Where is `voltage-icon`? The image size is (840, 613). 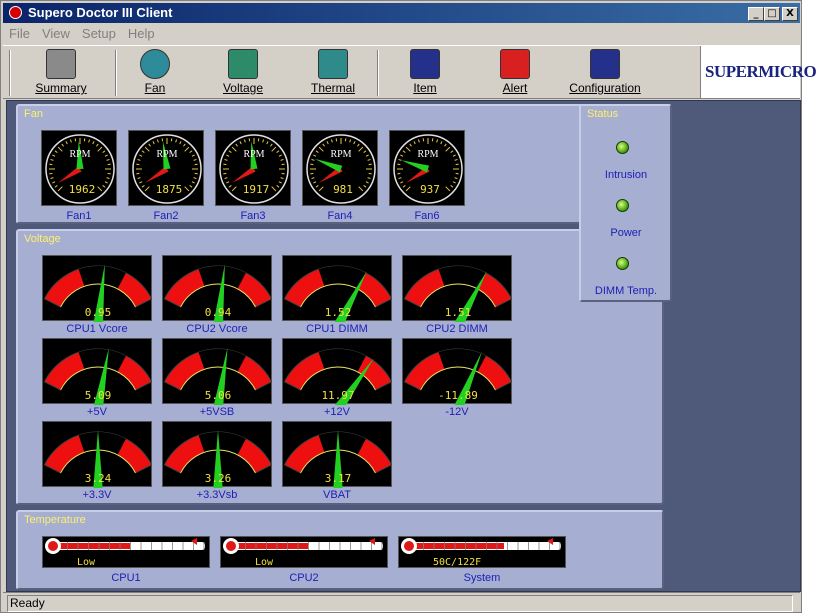
voltage-icon is located at coordinates (243, 64).